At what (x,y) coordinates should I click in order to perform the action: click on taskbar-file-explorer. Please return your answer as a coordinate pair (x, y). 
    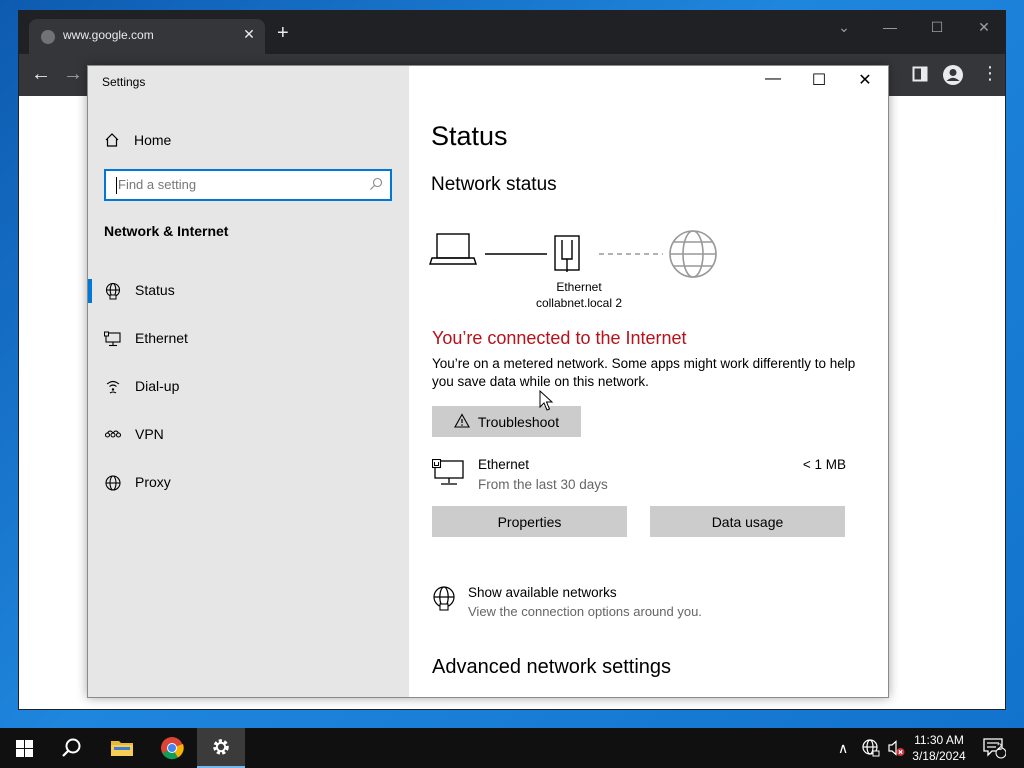
    Looking at the image, I should click on (122, 748).